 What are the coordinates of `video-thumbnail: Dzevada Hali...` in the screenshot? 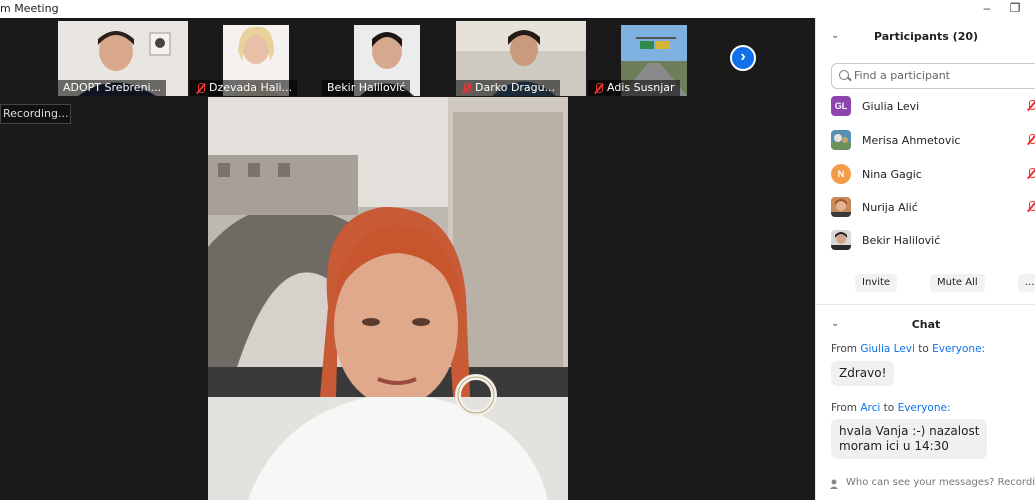 It's located at (255, 58).